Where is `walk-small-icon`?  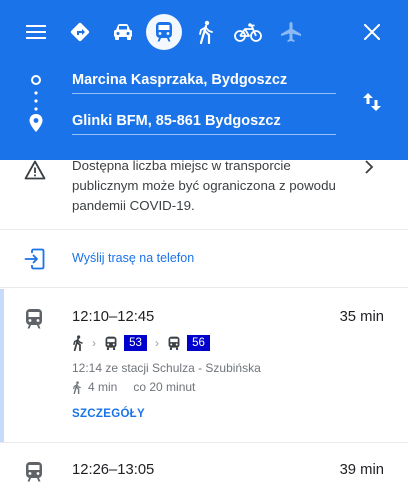 walk-small-icon is located at coordinates (77, 387).